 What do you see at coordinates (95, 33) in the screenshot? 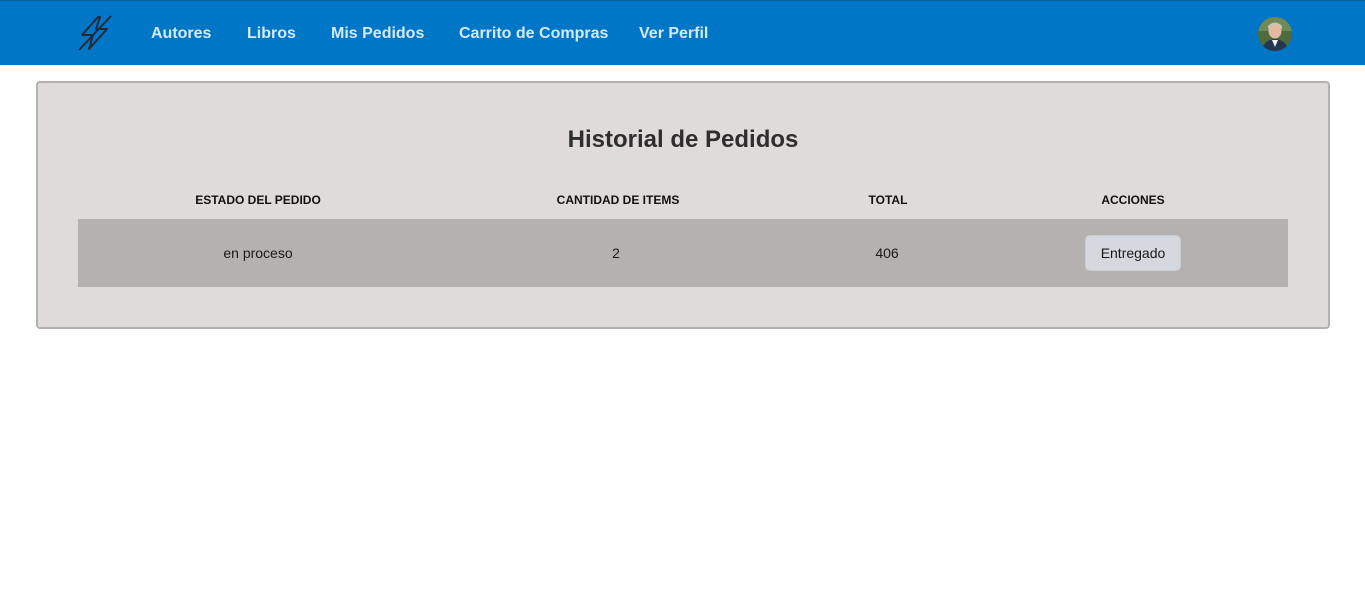
I see `lightning-bolt-icon` at bounding box center [95, 33].